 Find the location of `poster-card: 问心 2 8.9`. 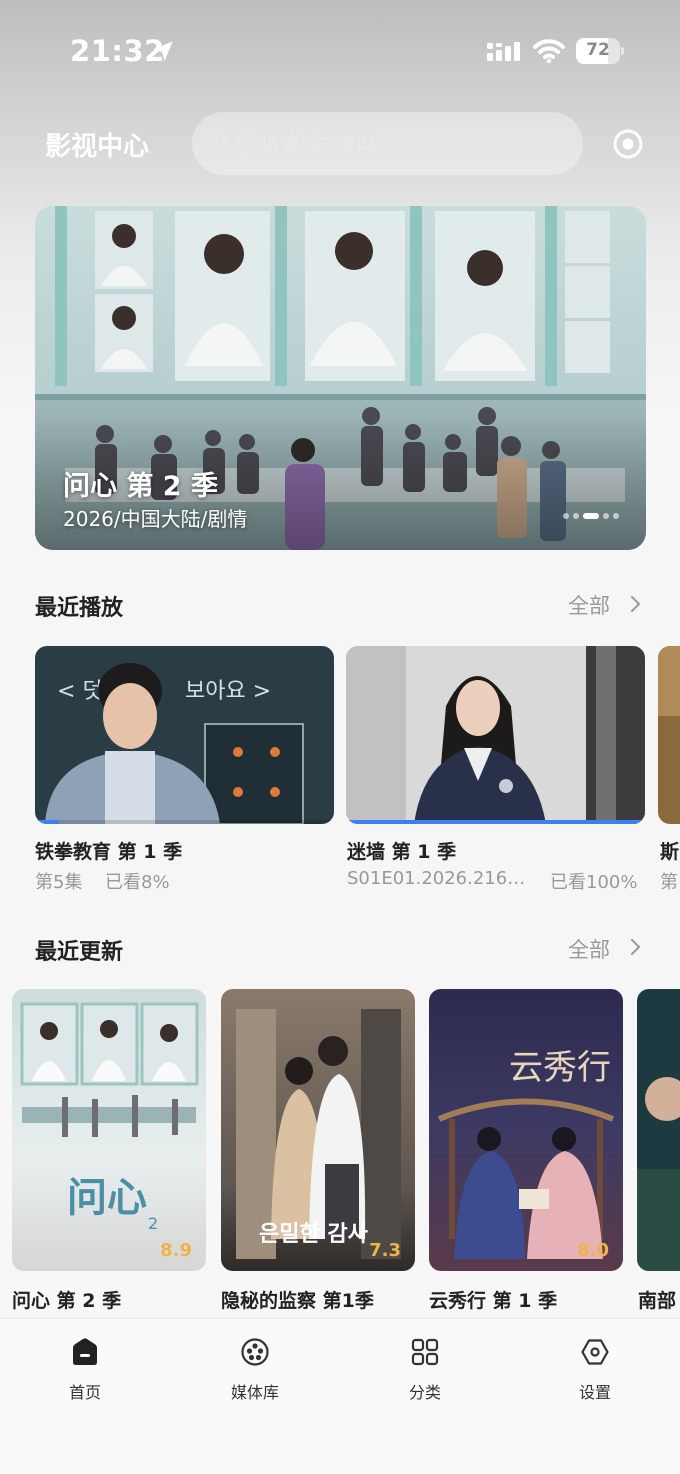

poster-card: 问心 2 8.9 is located at coordinates (109, 1130).